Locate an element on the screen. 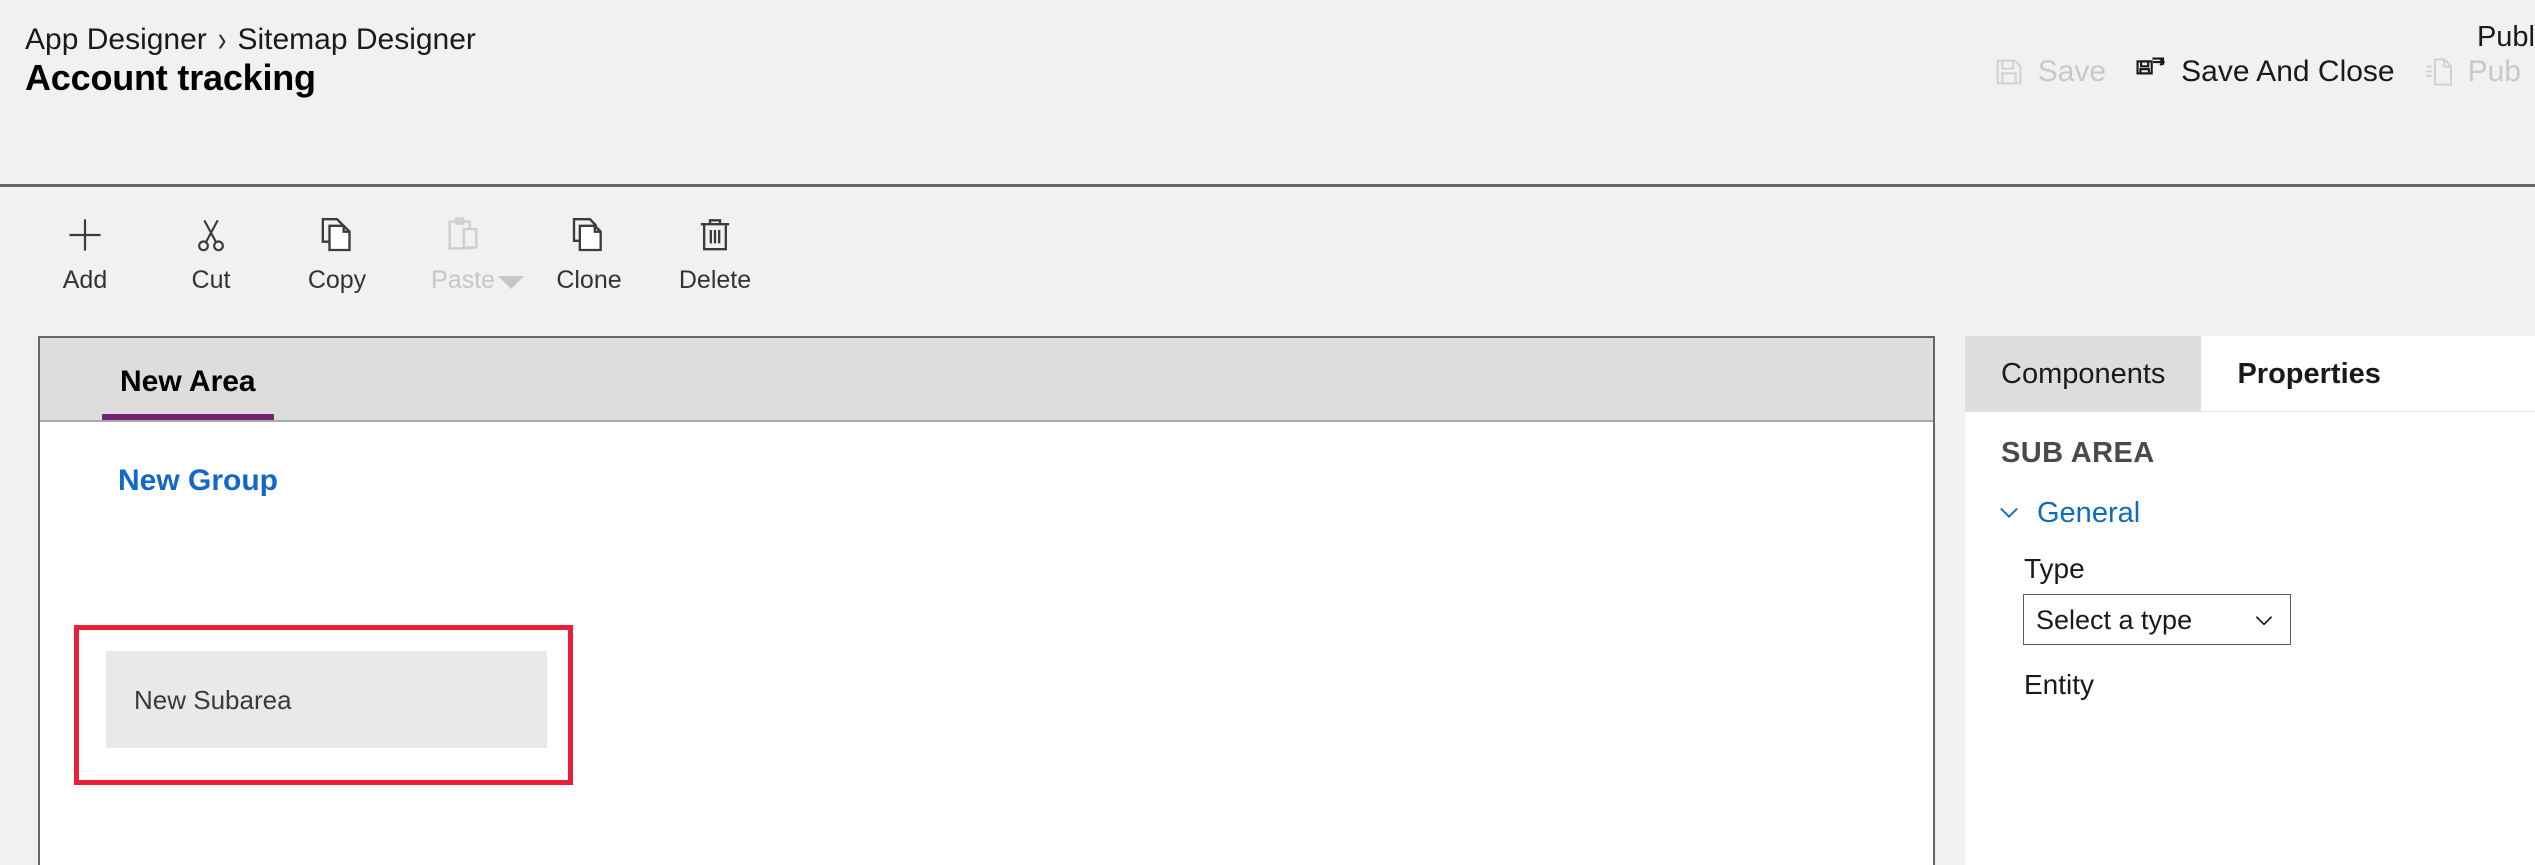 The width and height of the screenshot is (2535, 865). clone-button: Clone is located at coordinates (589, 254).